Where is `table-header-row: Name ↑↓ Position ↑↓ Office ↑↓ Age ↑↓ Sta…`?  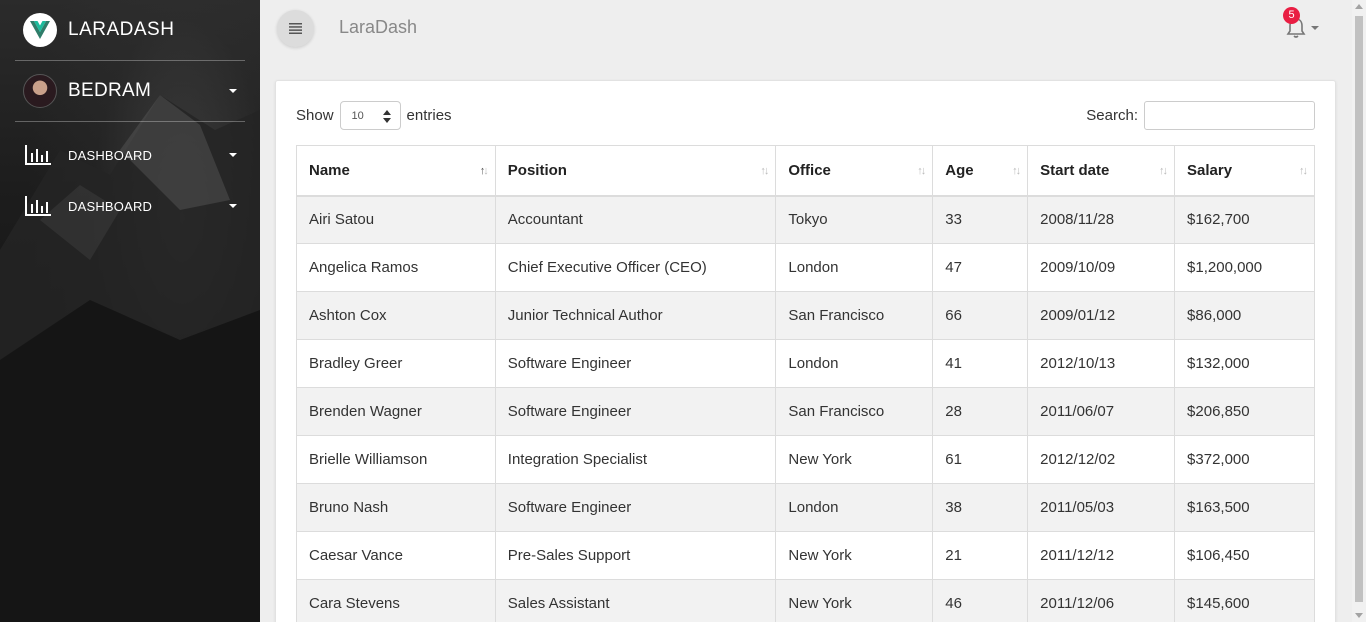
table-header-row: Name ↑↓ Position ↑↓ Office ↑↓ Age ↑↓ Sta… is located at coordinates (805, 171).